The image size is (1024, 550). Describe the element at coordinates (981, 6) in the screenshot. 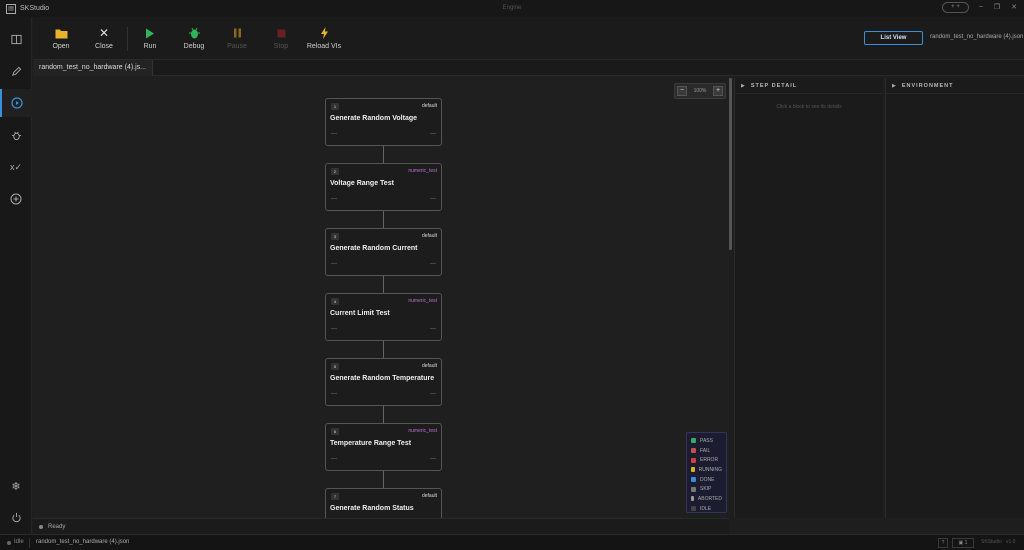

I see `minimize-icon: –` at that location.